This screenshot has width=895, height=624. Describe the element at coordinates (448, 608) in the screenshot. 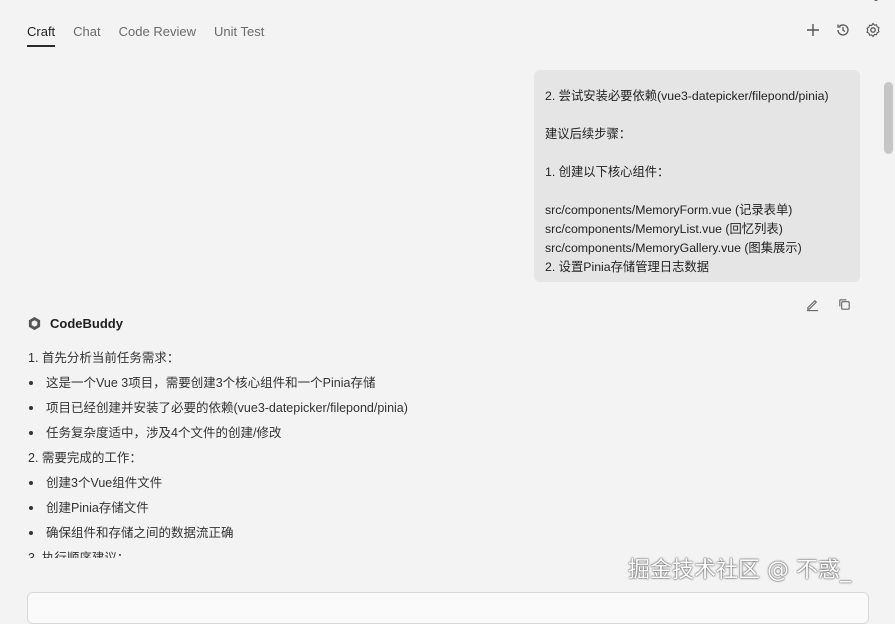

I see `chat-input` at that location.